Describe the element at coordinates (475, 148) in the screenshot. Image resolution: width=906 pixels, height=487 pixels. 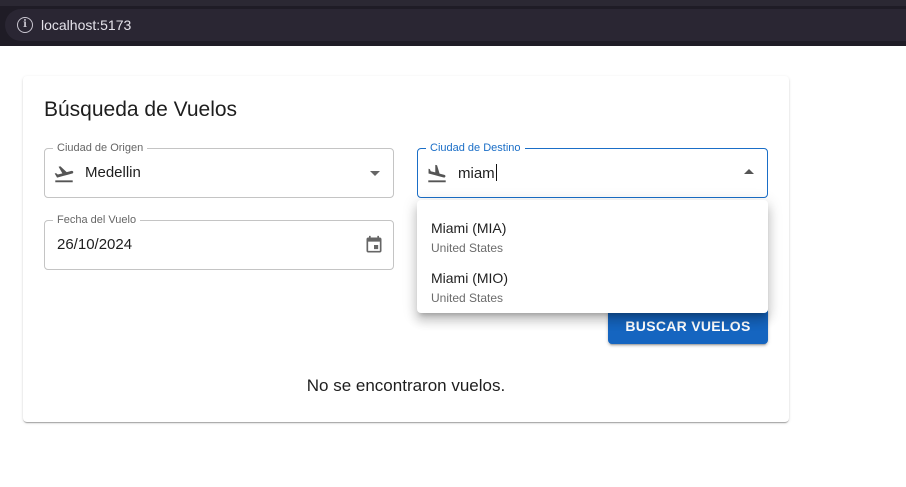
I see `destination-city-label: Ciudad de Destino` at that location.